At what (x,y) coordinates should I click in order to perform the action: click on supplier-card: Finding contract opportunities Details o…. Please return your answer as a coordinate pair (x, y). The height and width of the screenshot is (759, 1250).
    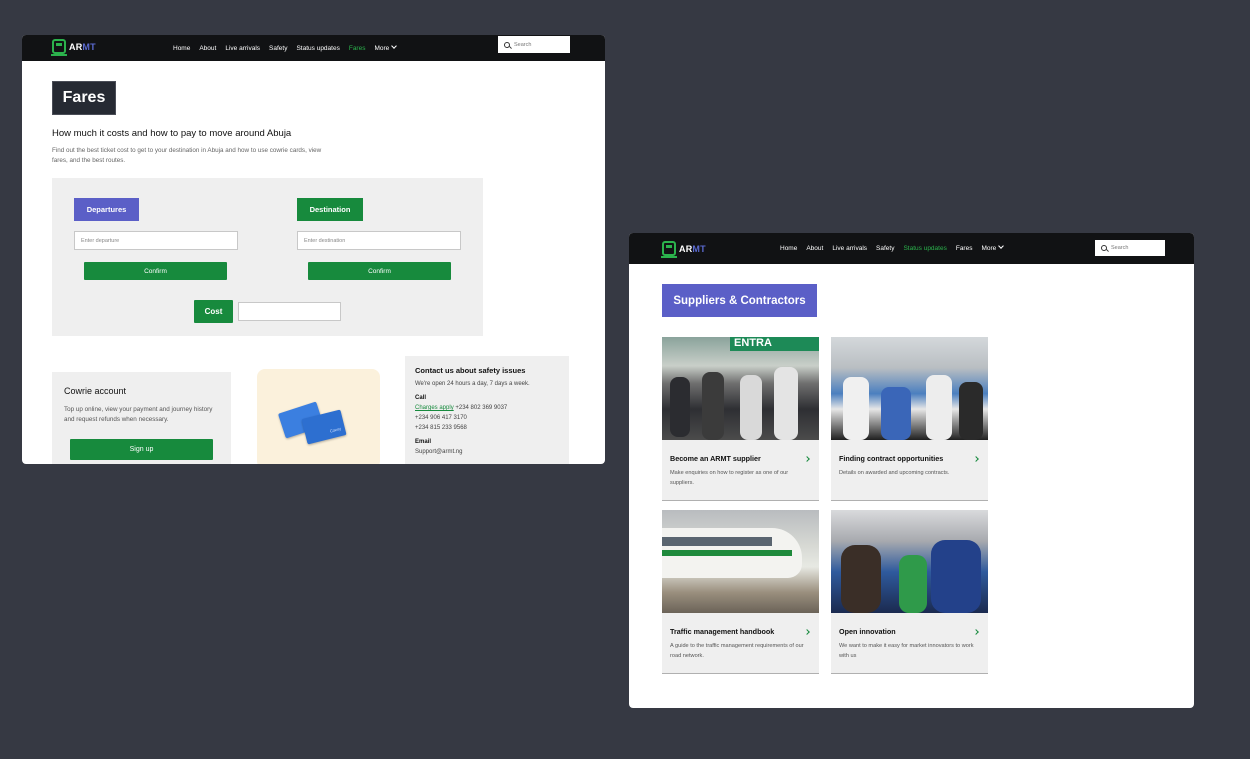
    Looking at the image, I should click on (909, 419).